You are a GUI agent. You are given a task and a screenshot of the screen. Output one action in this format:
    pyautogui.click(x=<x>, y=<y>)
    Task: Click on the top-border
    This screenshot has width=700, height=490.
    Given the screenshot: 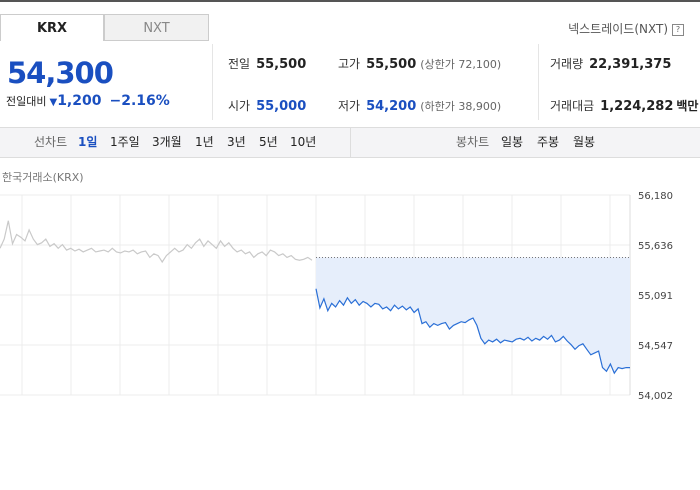 What is the action you would take?
    pyautogui.click(x=350, y=1)
    